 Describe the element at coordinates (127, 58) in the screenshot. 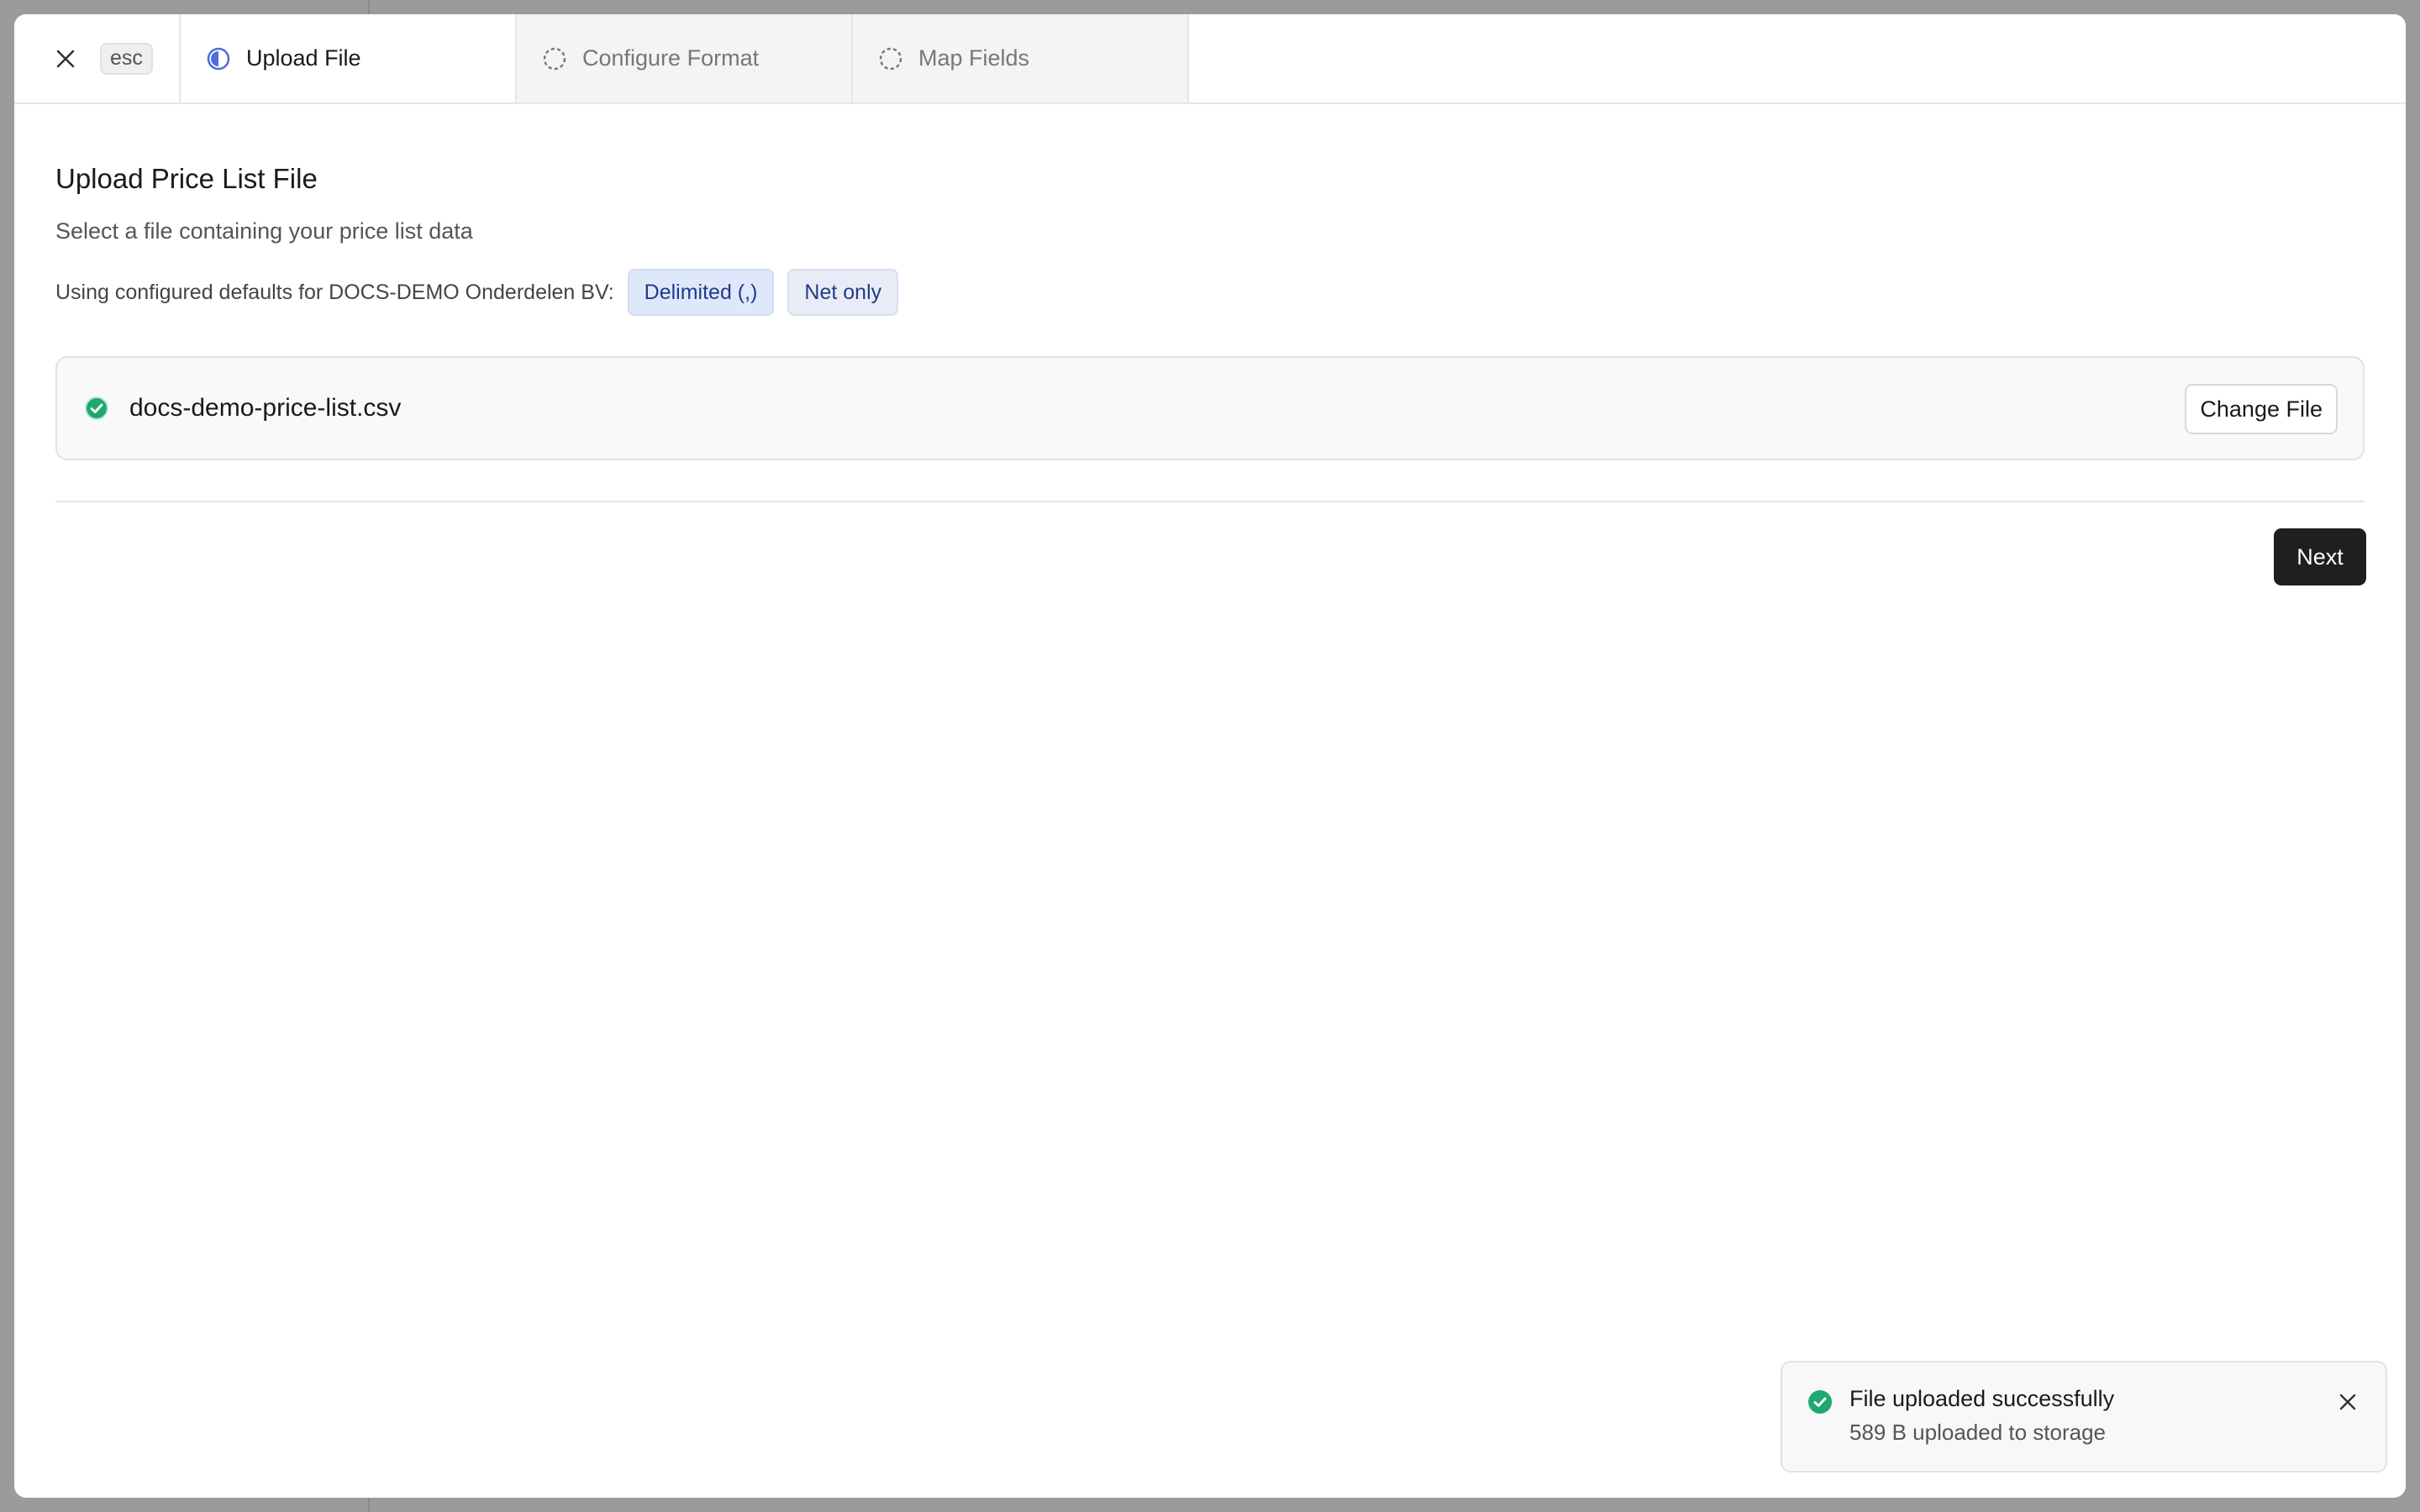

I see `esc-shortcut-hint: esc` at that location.